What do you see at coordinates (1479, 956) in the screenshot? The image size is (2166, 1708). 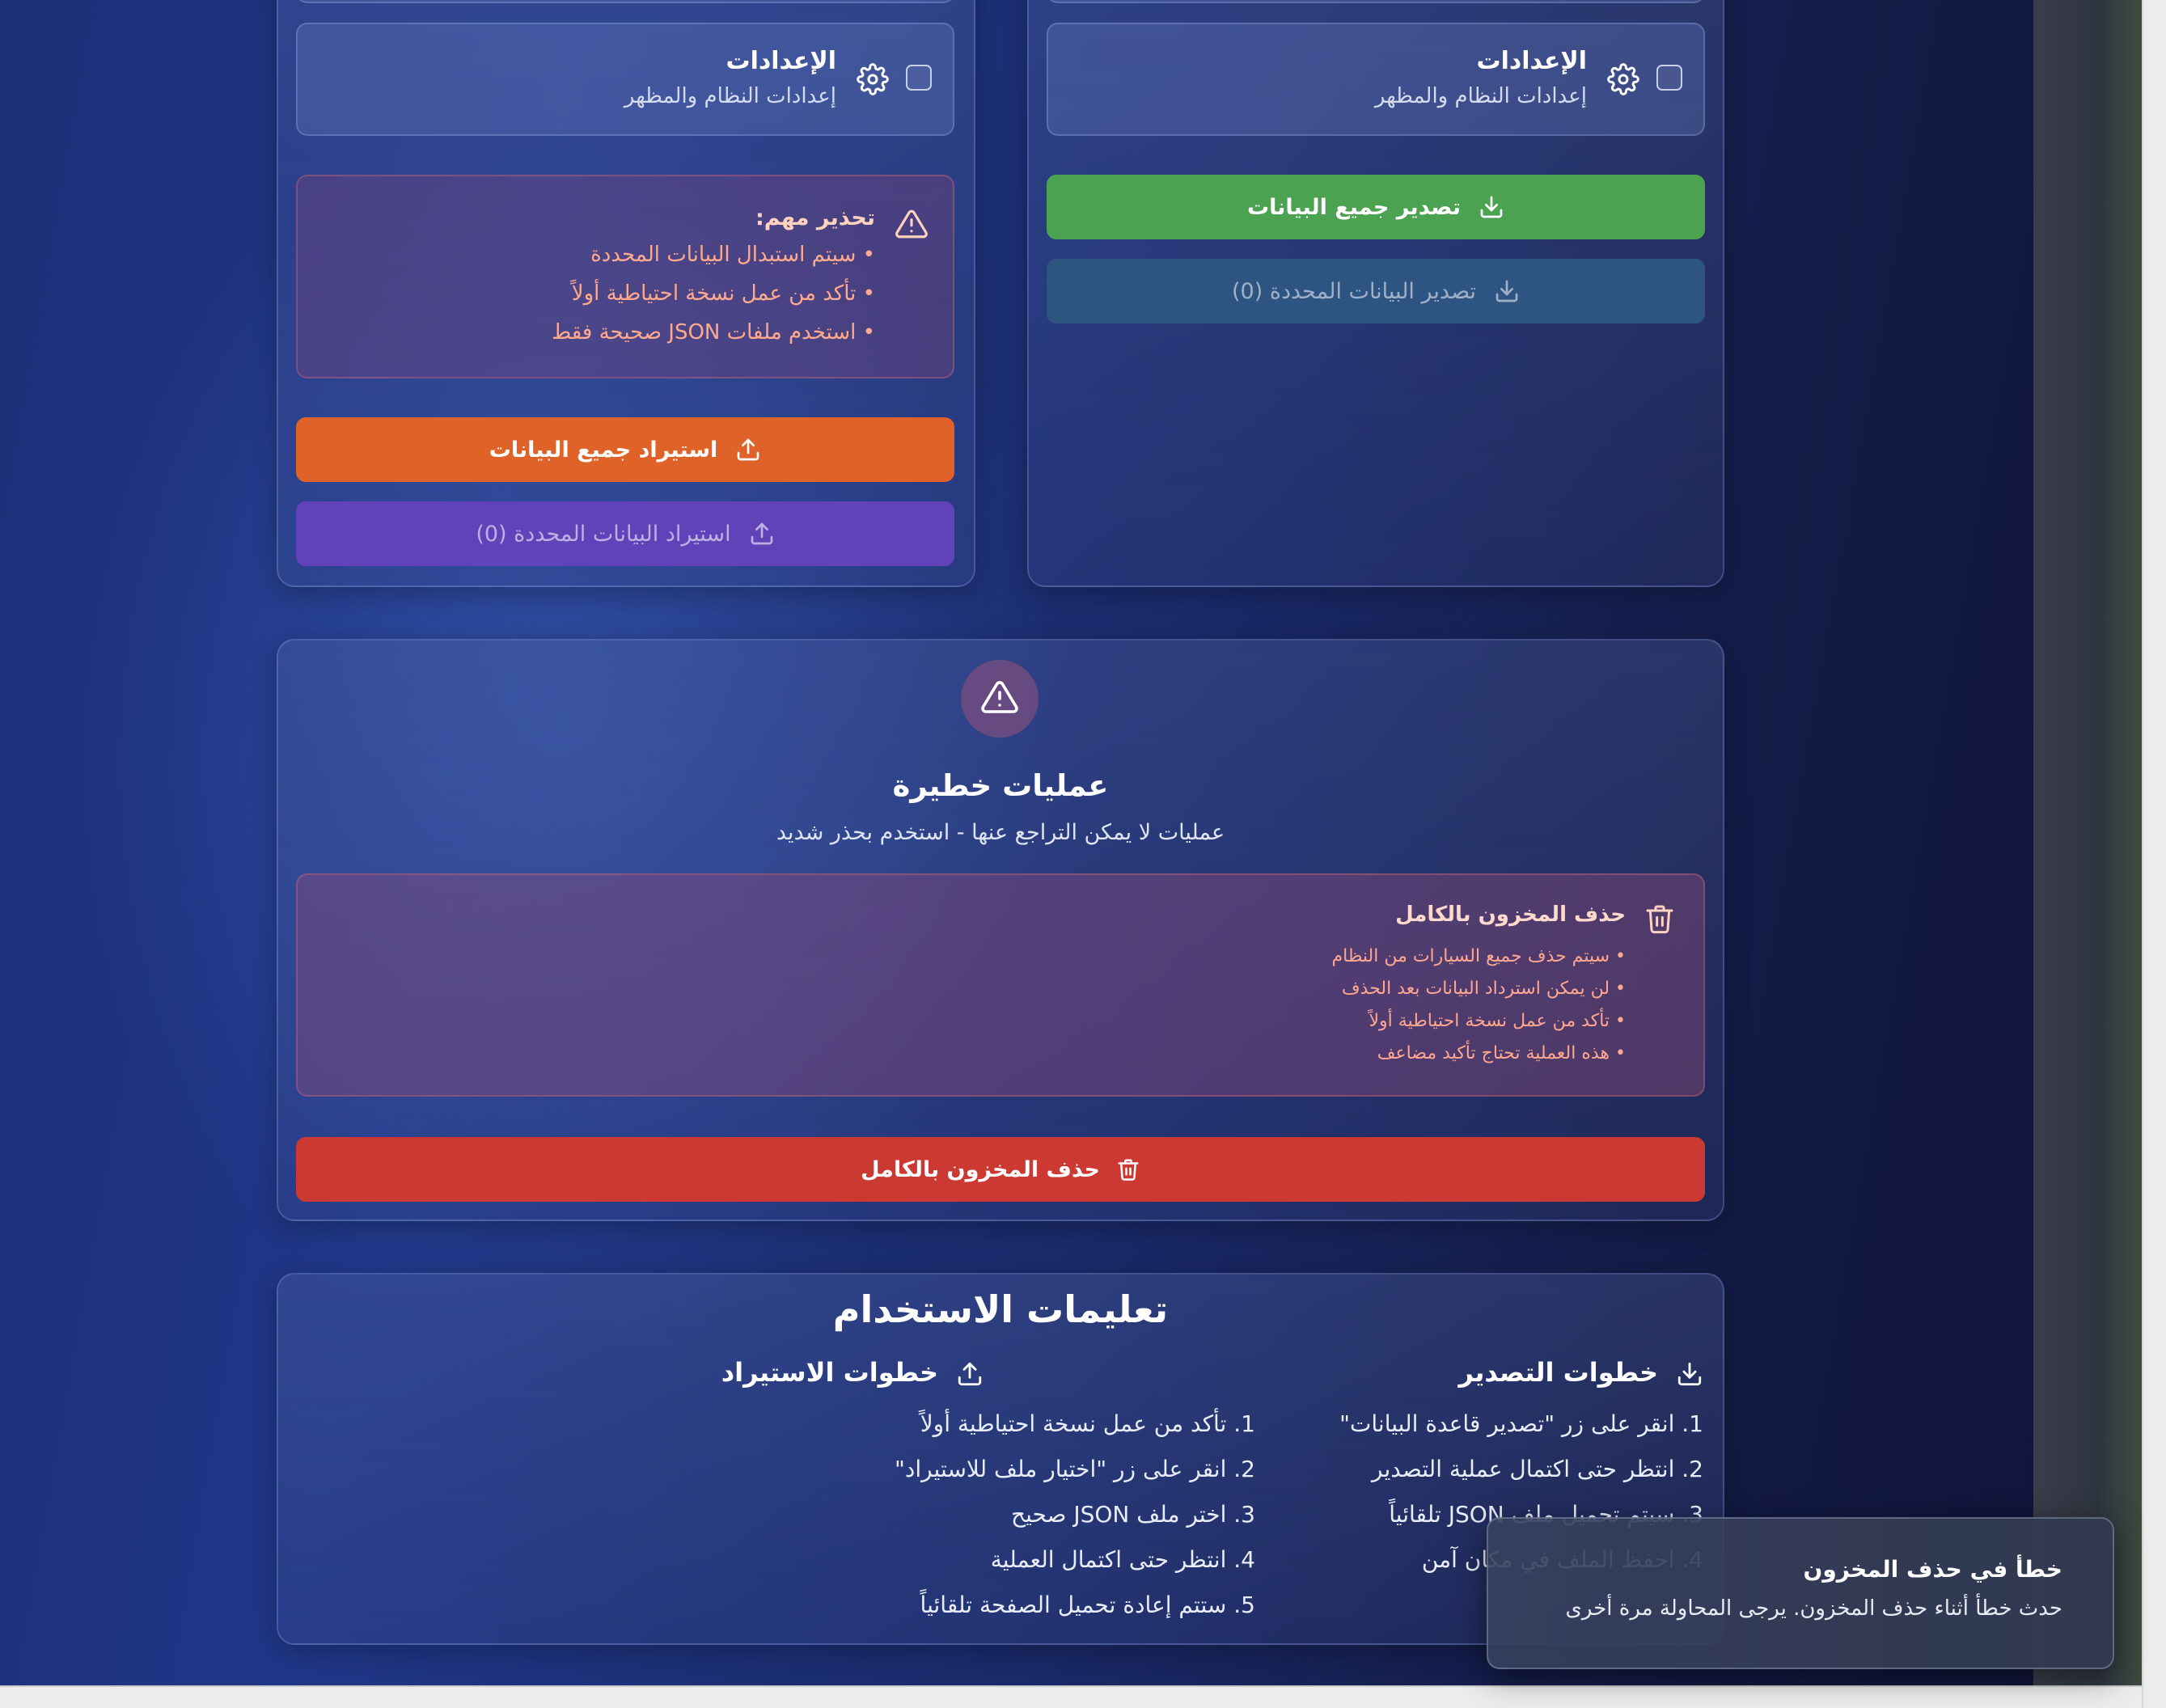 I see `delete-warning-item: • سيتم حذف جميع السيارات من النظام` at bounding box center [1479, 956].